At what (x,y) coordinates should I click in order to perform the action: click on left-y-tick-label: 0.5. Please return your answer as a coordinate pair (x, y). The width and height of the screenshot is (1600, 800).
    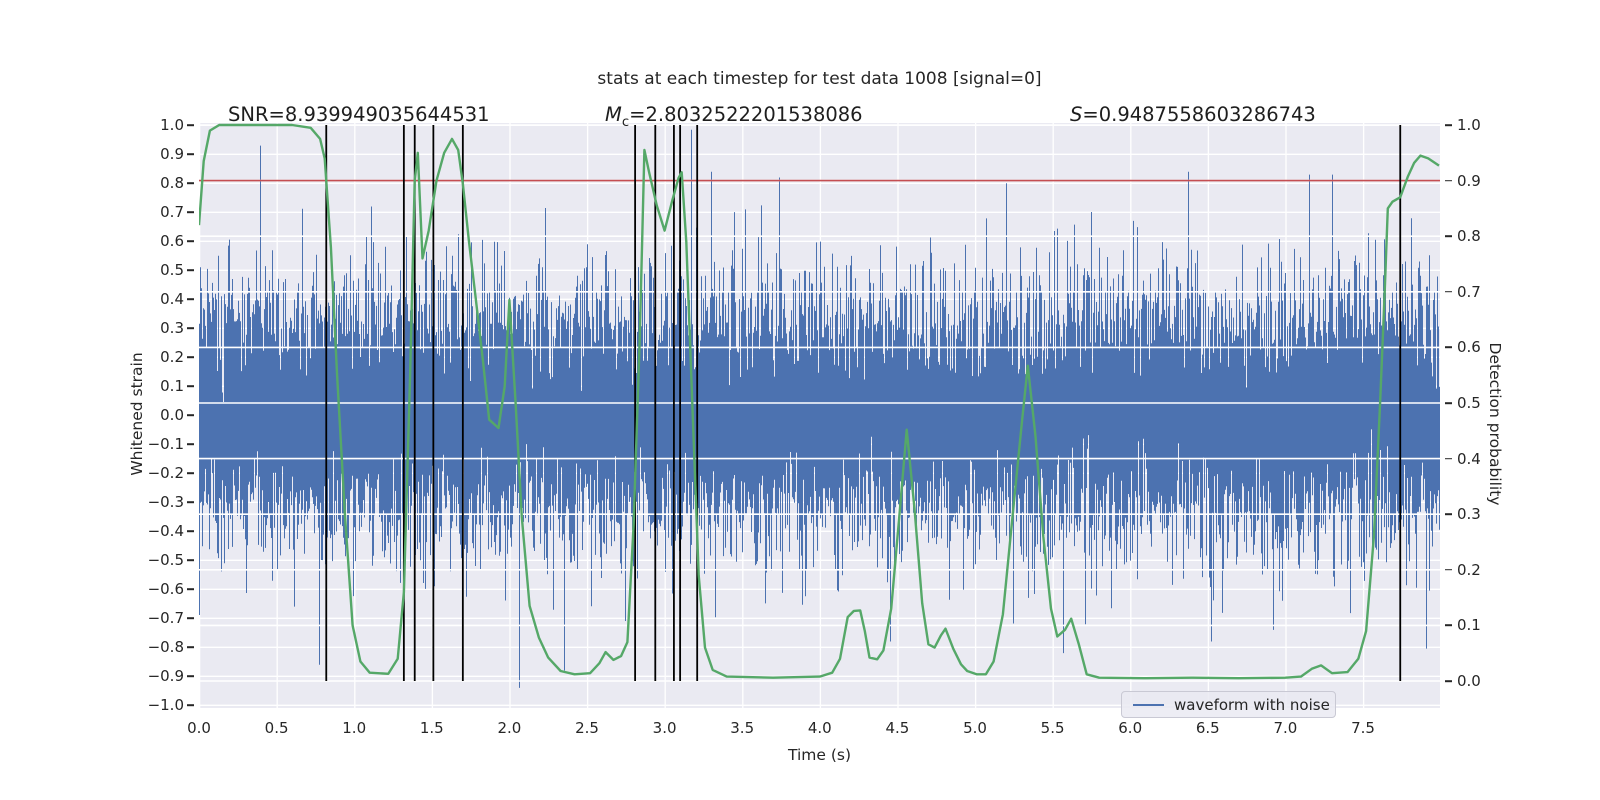
    Looking at the image, I should click on (172, 270).